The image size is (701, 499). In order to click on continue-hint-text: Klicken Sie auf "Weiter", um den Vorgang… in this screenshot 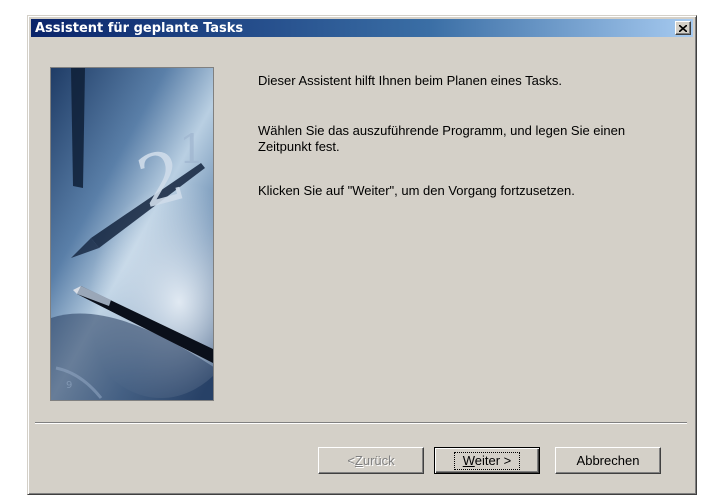, I will do `click(416, 190)`.